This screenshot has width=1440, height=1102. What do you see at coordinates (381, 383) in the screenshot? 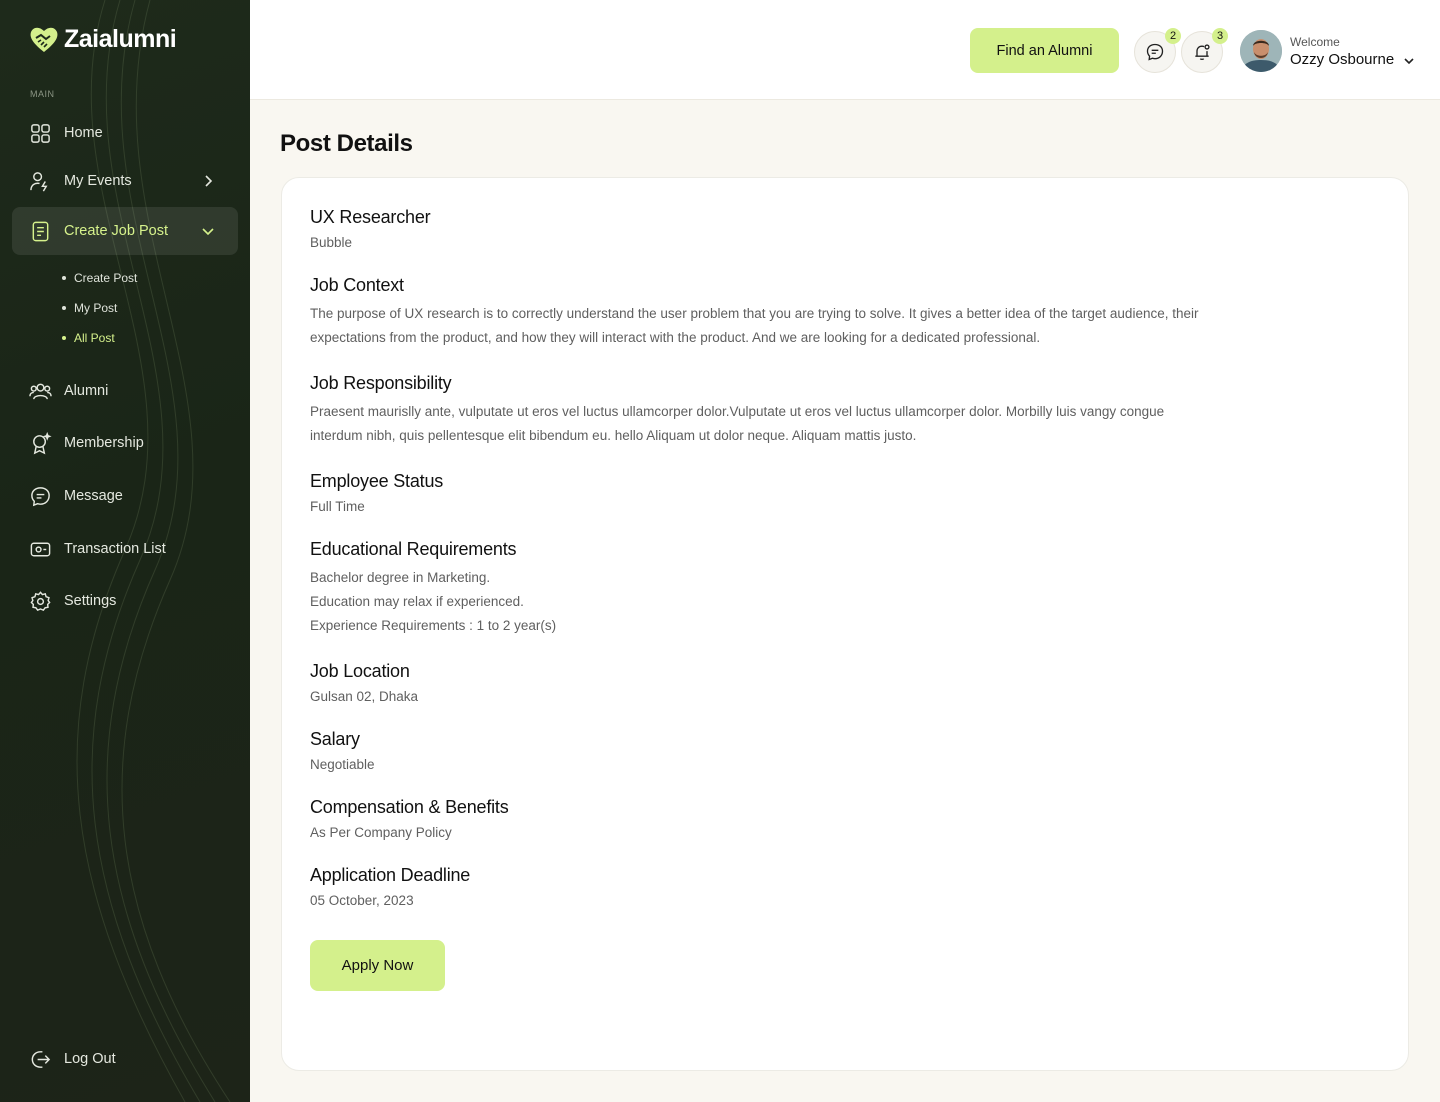
I see `job-responsibility-heading: Job Responsibility` at bounding box center [381, 383].